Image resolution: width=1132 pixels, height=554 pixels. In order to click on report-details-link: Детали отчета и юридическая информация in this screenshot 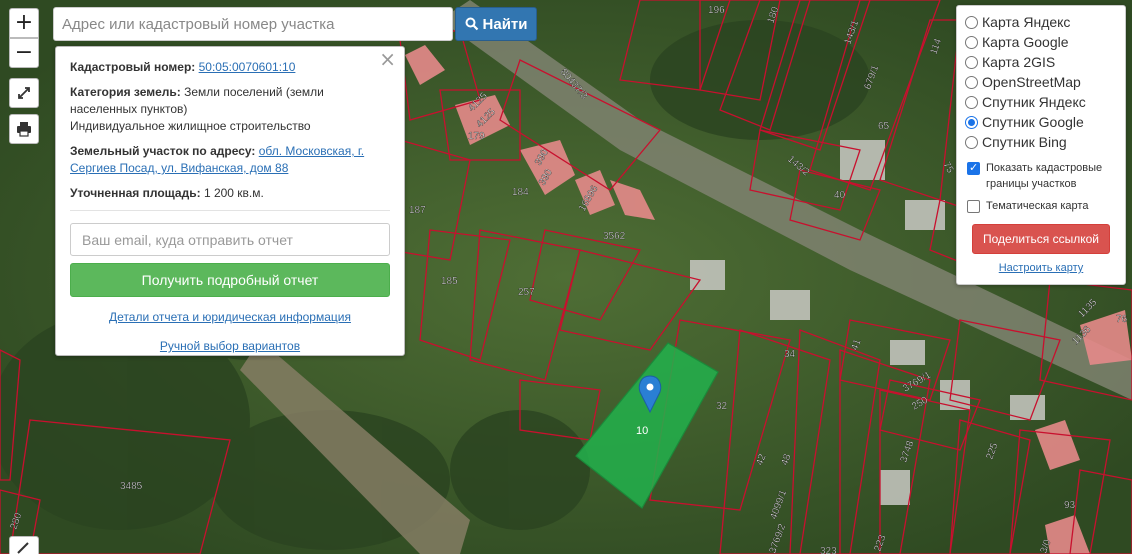, I will do `click(230, 317)`.